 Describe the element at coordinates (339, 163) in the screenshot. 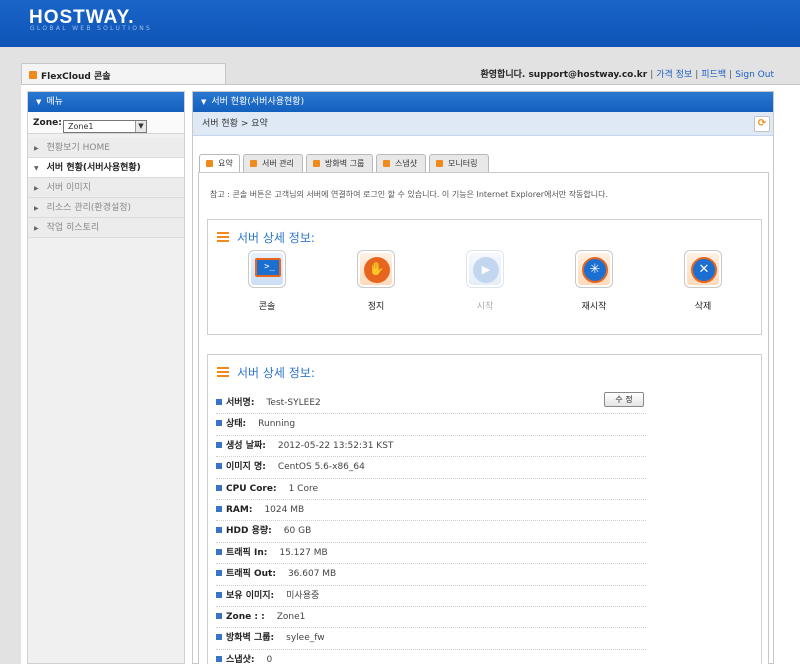

I see `tab-firewall-group: 방화벽 그룹` at that location.